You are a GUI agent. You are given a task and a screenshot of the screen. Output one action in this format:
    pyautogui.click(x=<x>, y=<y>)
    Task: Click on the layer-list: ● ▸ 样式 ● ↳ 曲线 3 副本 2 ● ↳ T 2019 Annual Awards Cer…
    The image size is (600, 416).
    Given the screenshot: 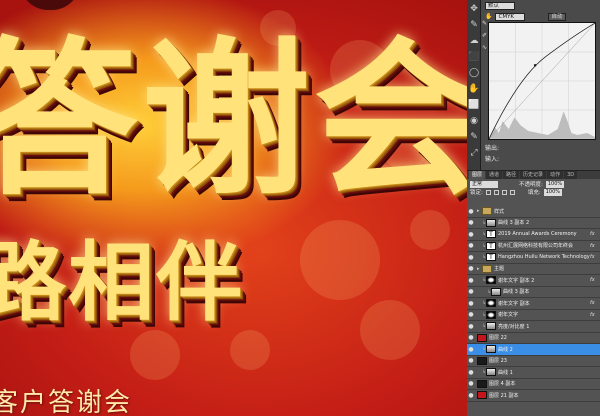 What is the action you would take?
    pyautogui.click(x=533, y=304)
    